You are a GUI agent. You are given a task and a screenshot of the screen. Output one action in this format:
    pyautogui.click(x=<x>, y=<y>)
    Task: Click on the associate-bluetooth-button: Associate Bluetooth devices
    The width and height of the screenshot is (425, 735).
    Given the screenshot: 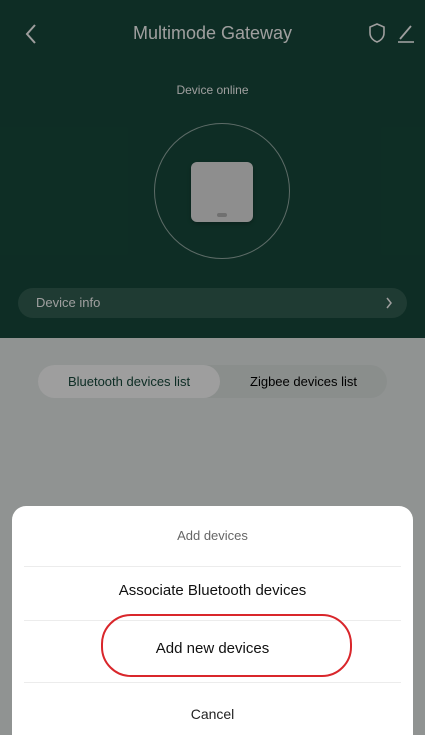 What is the action you would take?
    pyautogui.click(x=212, y=590)
    